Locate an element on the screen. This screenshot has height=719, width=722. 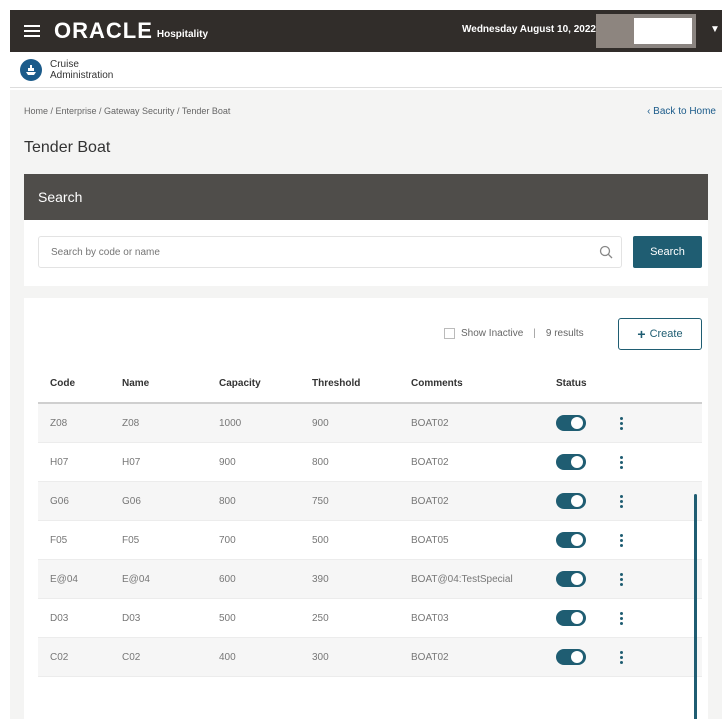
hamburger-icon is located at coordinates (32, 31).